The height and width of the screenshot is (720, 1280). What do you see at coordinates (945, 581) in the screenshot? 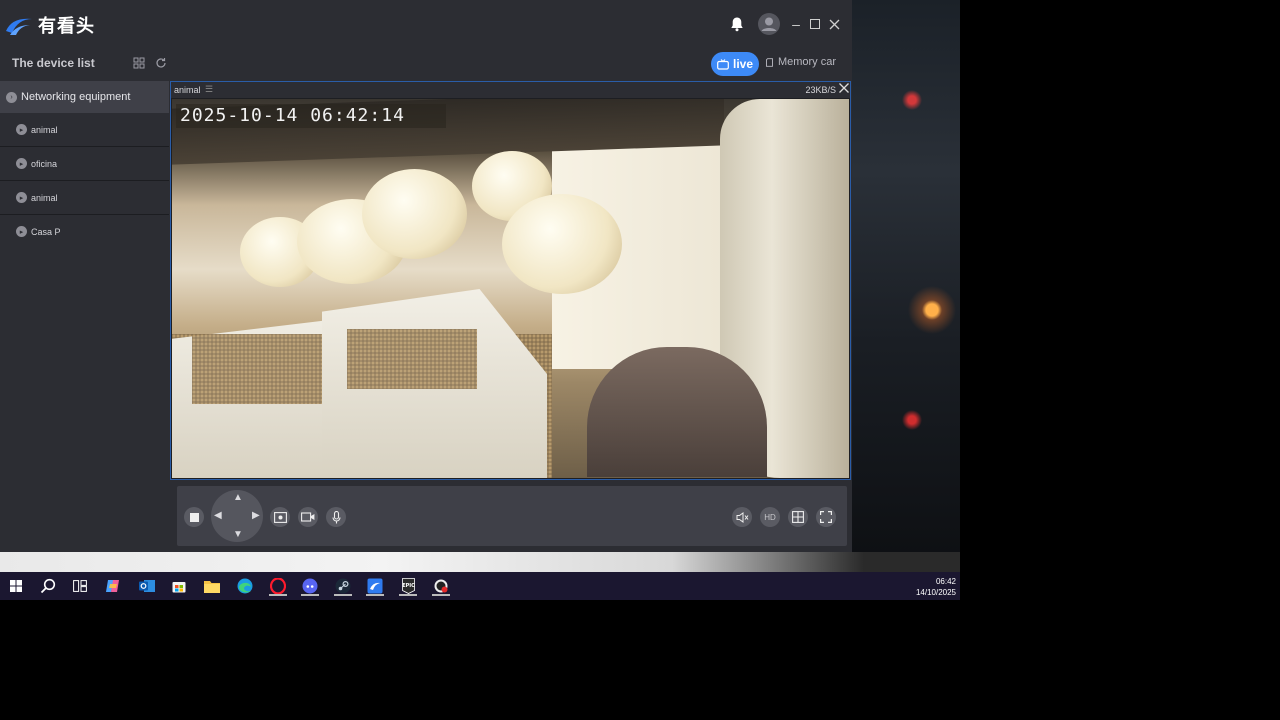
I see `clock-time: 06:42` at bounding box center [945, 581].